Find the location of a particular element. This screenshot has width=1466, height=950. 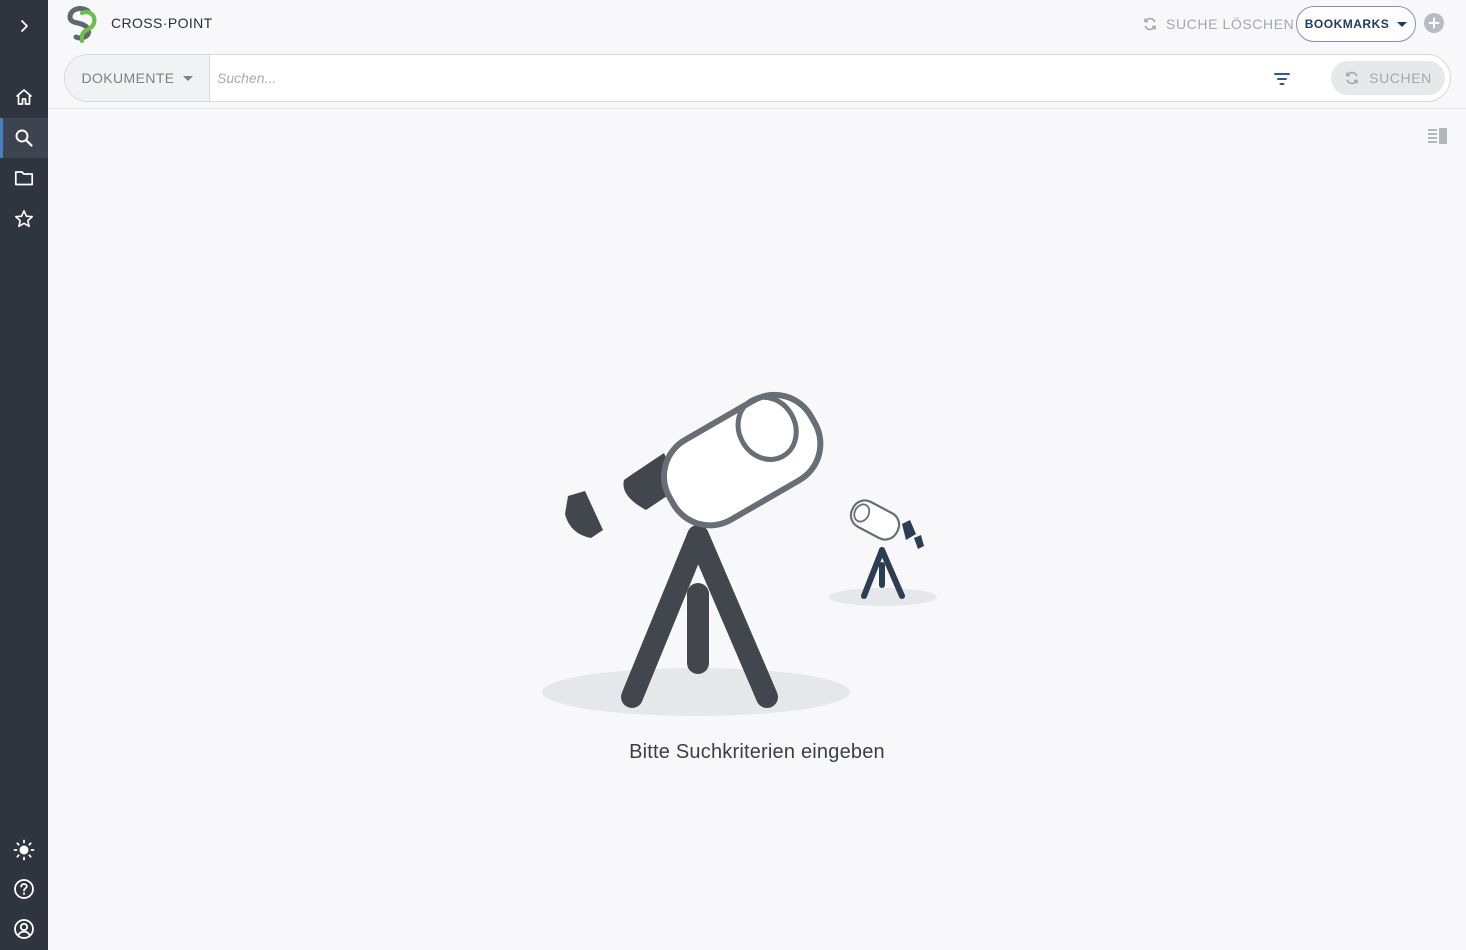

star-icon is located at coordinates (24, 219).